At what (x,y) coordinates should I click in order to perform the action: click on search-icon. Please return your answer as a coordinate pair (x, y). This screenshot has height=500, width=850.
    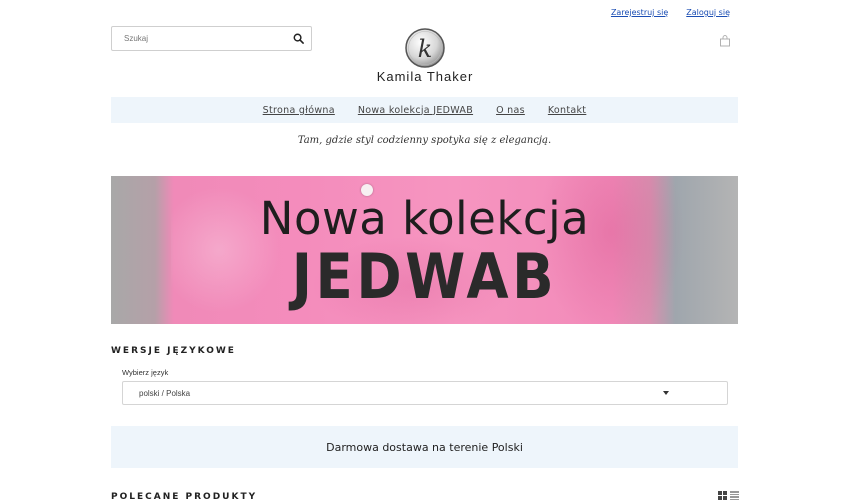
    Looking at the image, I should click on (298, 38).